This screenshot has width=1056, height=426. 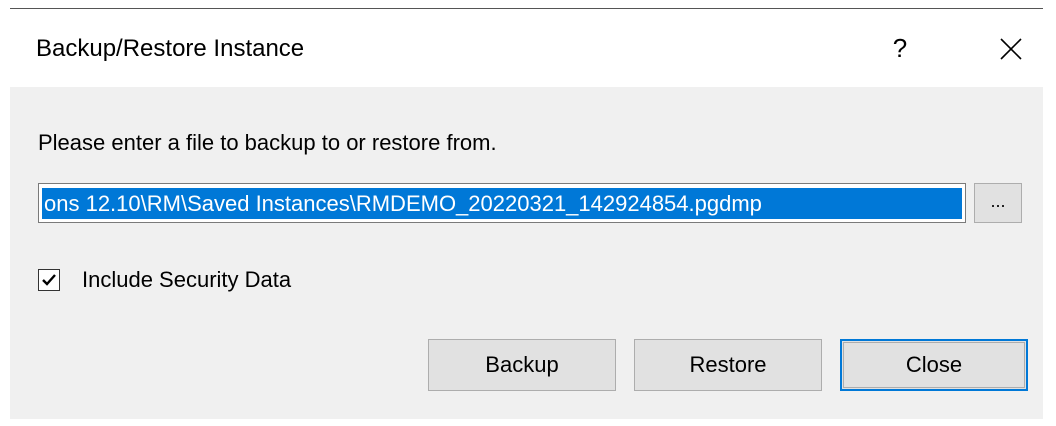 I want to click on restore-button: Restore, so click(x=728, y=365).